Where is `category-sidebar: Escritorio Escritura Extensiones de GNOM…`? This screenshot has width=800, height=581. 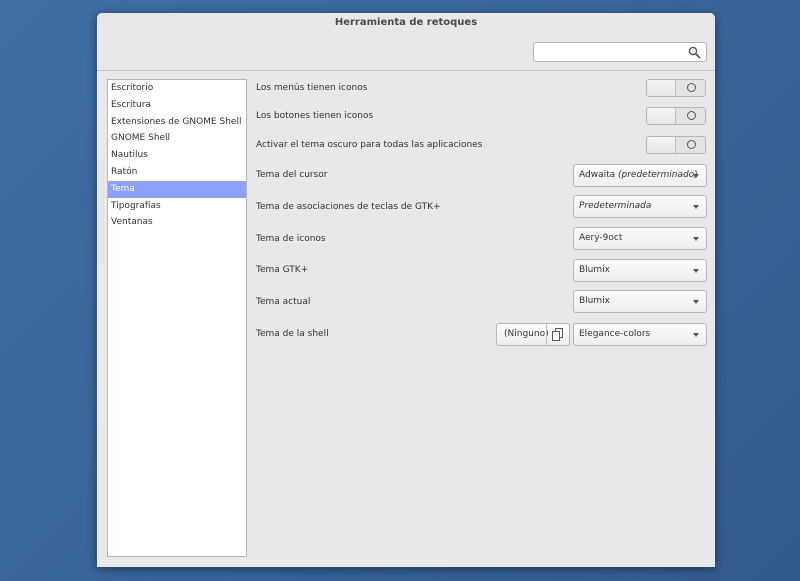 category-sidebar: Escritorio Escritura Extensiones de GNOM… is located at coordinates (177, 318).